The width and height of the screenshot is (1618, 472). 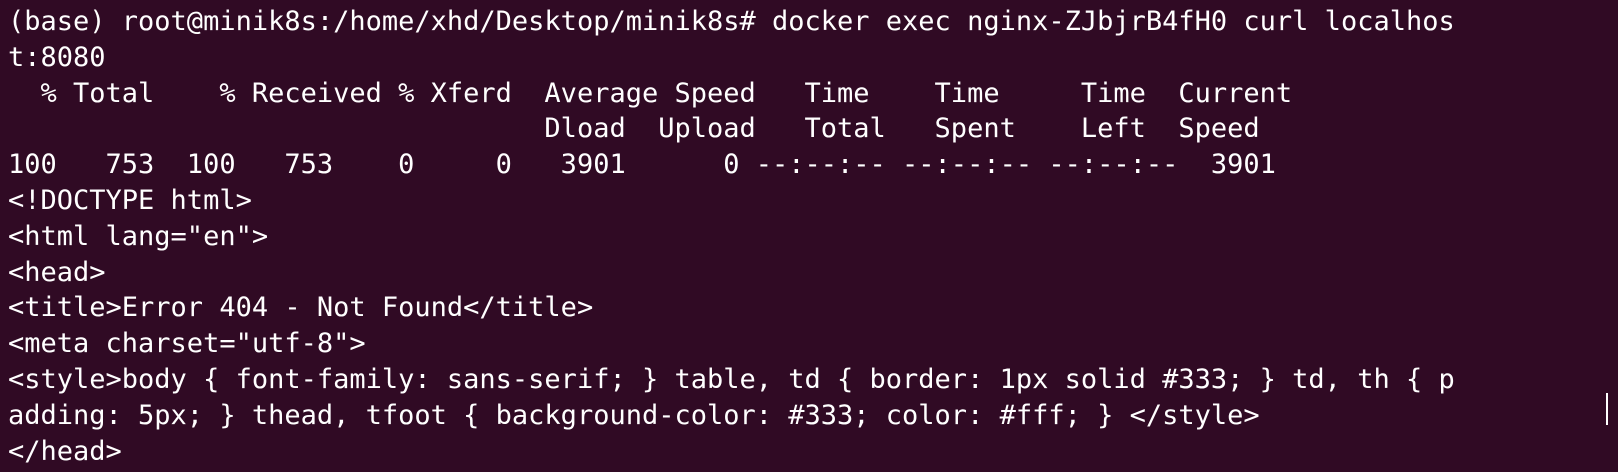 What do you see at coordinates (634, 129) in the screenshot?
I see `curl-progress-subheader: Dload Upload Total Spent Left Speed` at bounding box center [634, 129].